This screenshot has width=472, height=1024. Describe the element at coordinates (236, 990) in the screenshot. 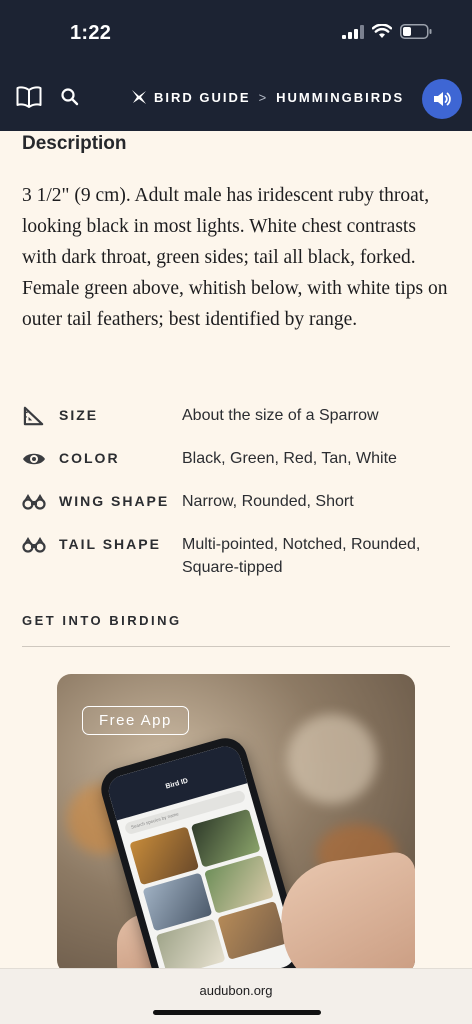

I see `url-text: audubon.org` at that location.